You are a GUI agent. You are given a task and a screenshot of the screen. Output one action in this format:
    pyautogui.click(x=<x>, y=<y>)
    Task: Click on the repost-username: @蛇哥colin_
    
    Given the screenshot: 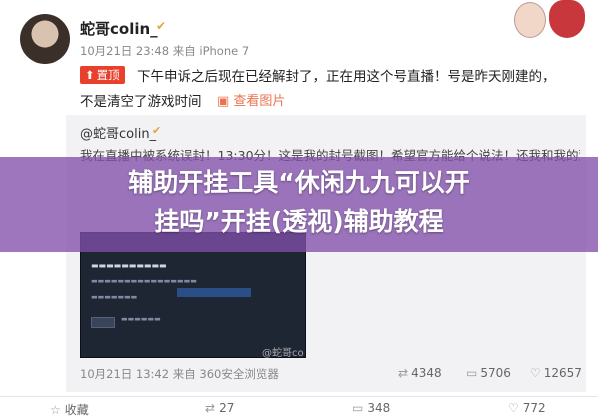 What is the action you would take?
    pyautogui.click(x=118, y=132)
    